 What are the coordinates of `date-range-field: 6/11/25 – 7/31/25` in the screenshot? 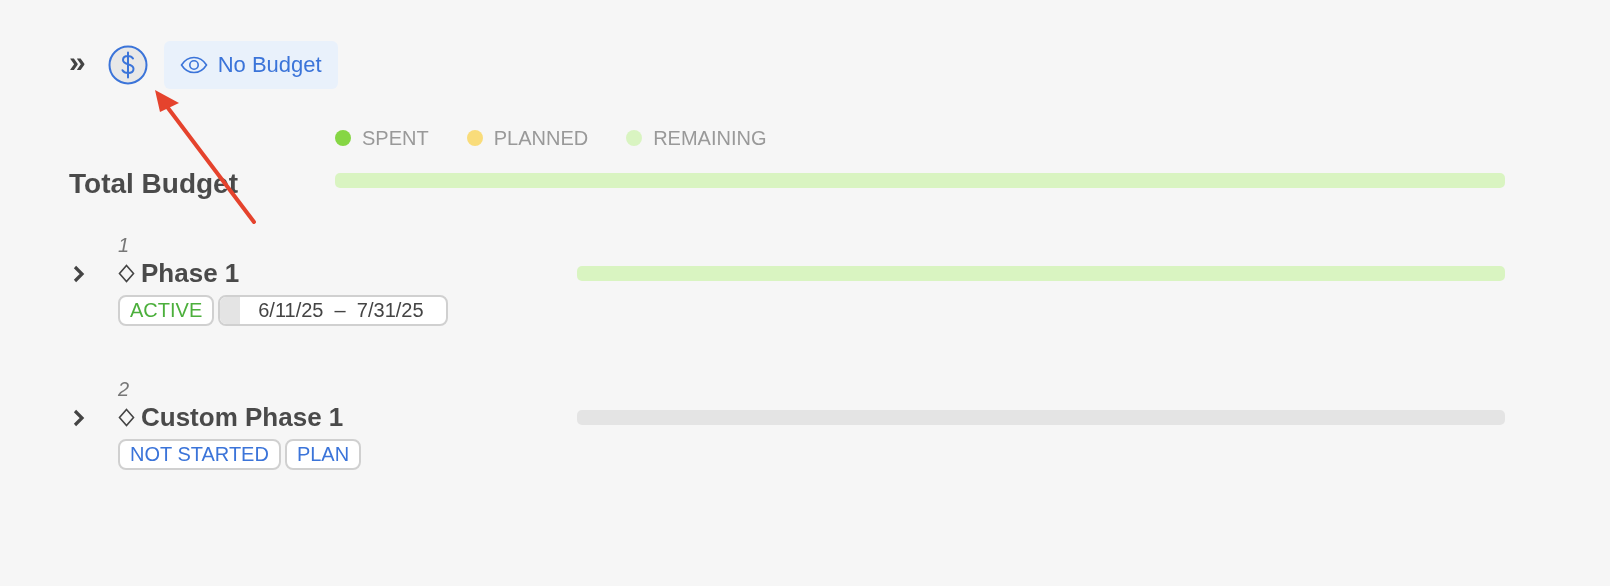 It's located at (333, 310).